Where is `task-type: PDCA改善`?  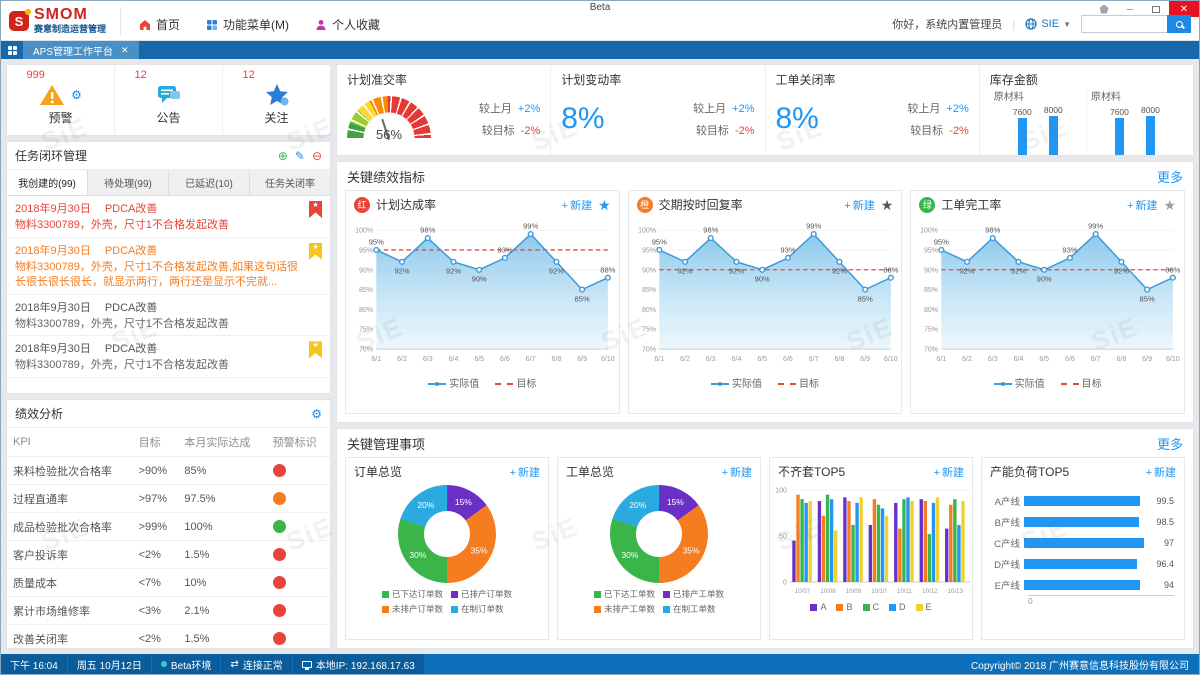
task-type: PDCA改善 is located at coordinates (131, 307).